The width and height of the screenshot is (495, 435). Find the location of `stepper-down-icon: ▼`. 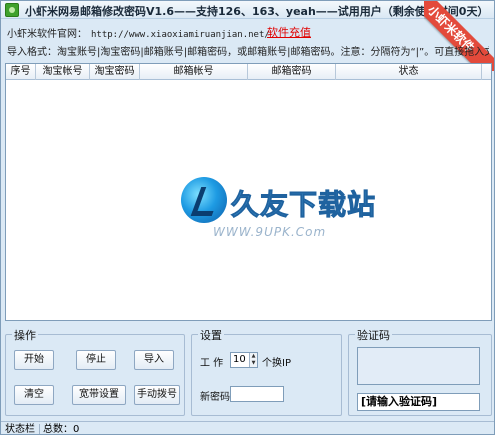

stepper-down-icon: ▼ is located at coordinates (253, 363).